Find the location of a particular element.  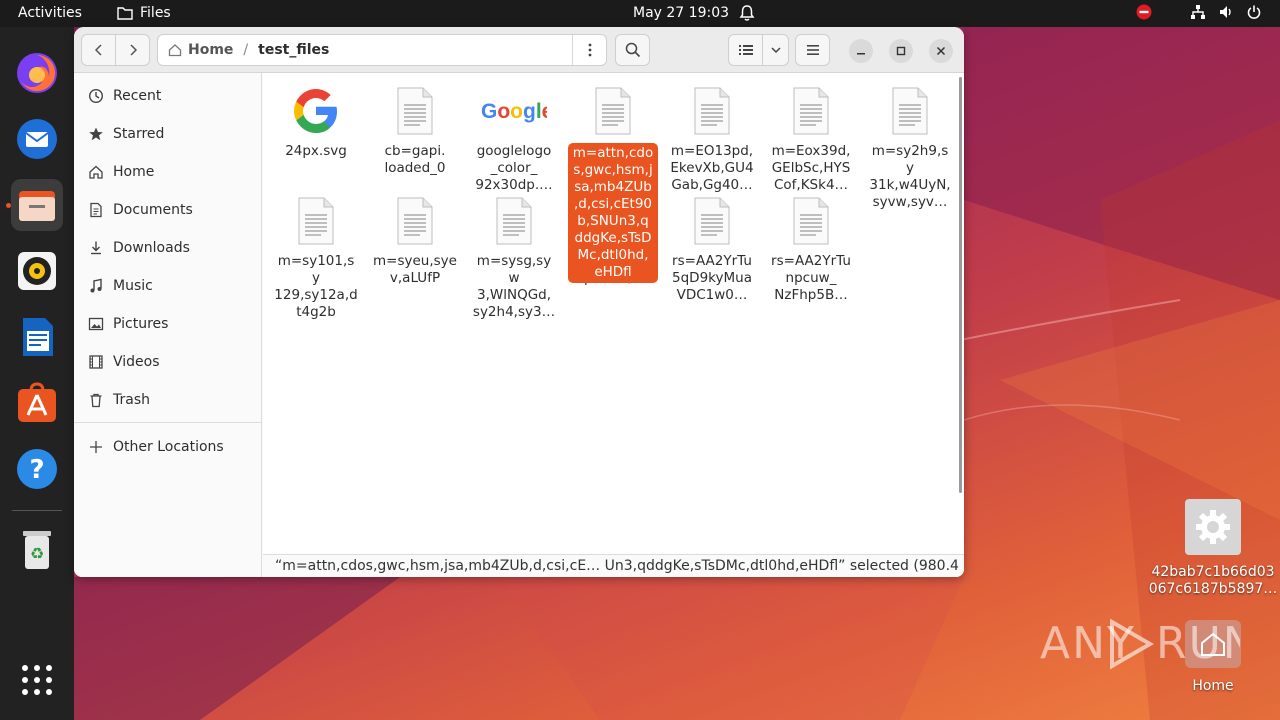

maximize-button is located at coordinates (901, 51).